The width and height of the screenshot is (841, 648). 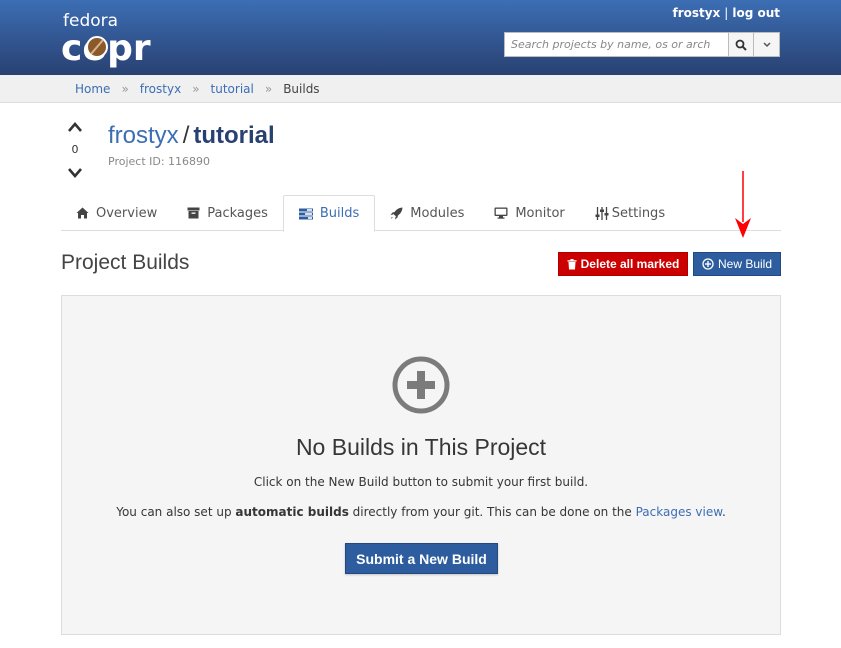 What do you see at coordinates (193, 213) in the screenshot?
I see `archive-icon` at bounding box center [193, 213].